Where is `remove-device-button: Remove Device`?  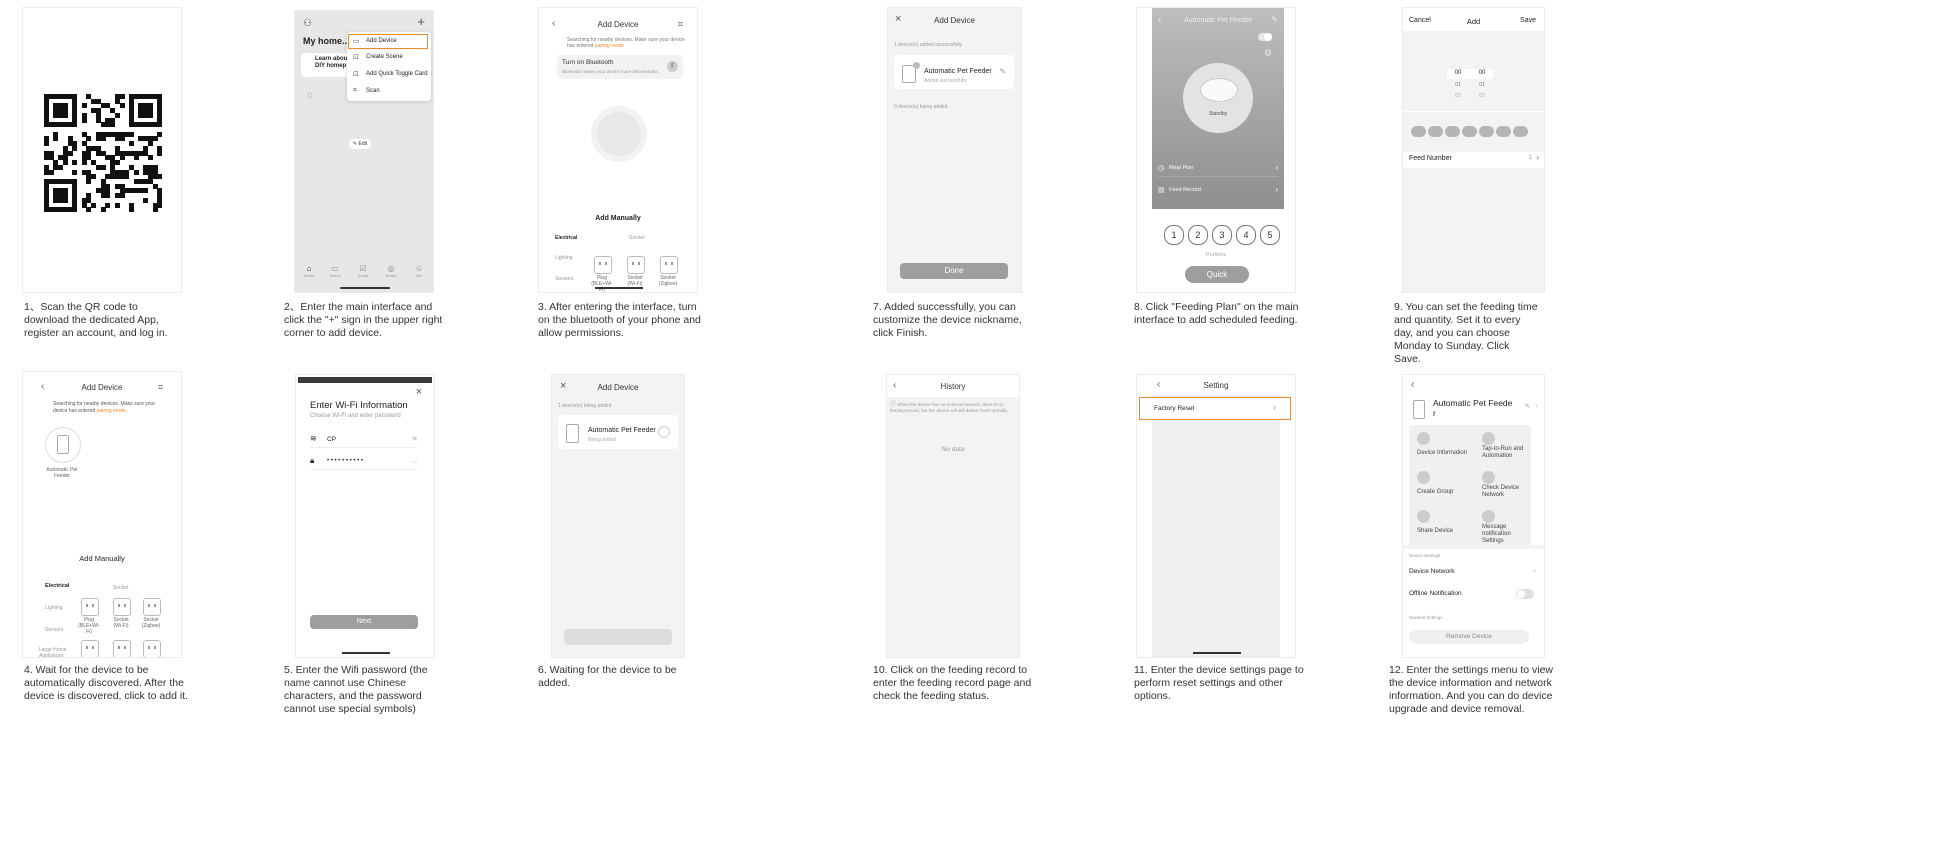
remove-device-button: Remove Device is located at coordinates (1469, 637).